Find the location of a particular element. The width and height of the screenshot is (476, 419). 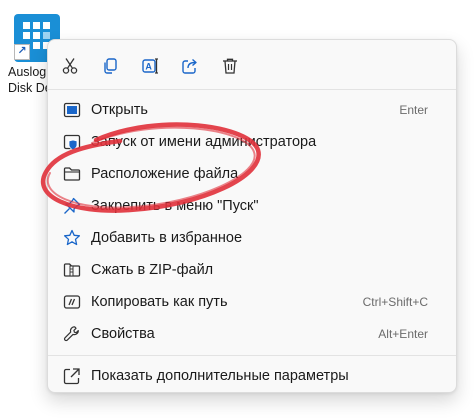

menu-item-open: Открыть Enter is located at coordinates (252, 110).